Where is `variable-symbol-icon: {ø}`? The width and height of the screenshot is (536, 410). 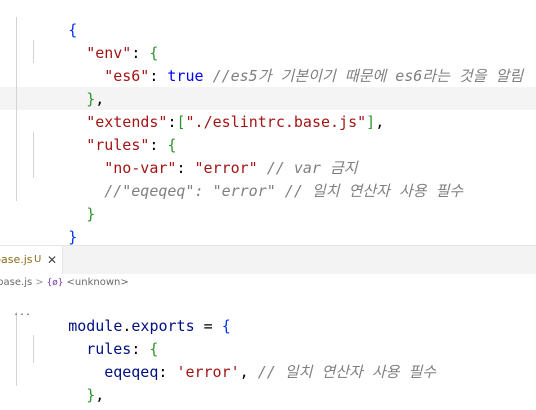
variable-symbol-icon: {ø} is located at coordinates (55, 283).